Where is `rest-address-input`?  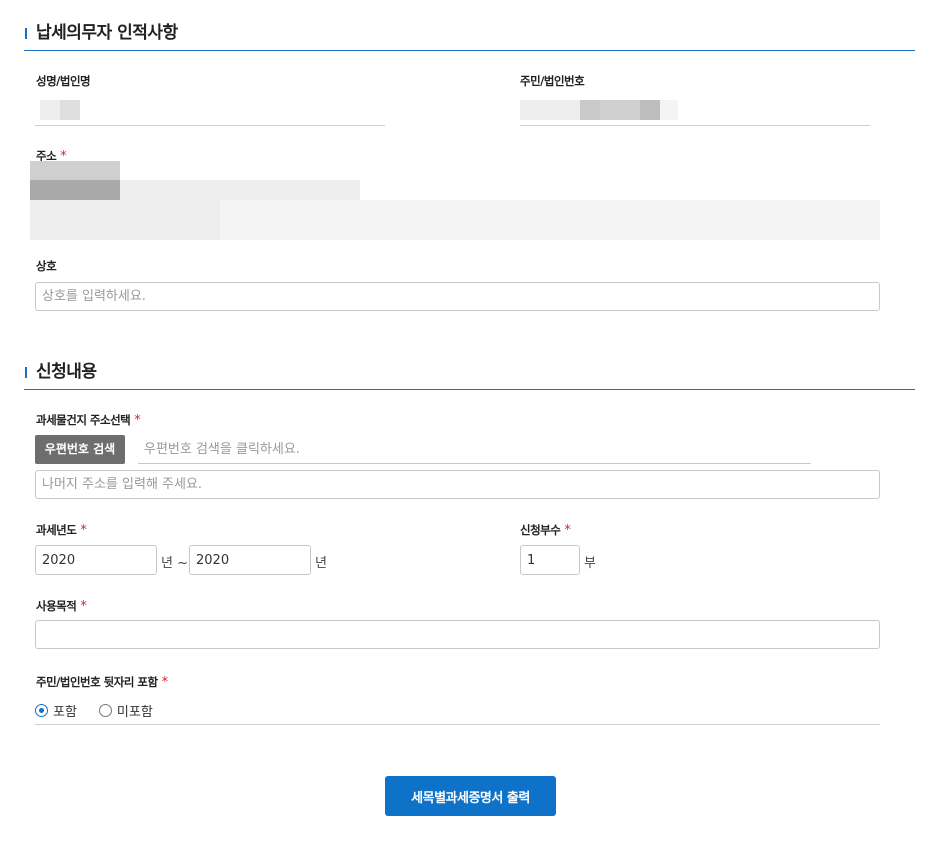 rest-address-input is located at coordinates (457, 484).